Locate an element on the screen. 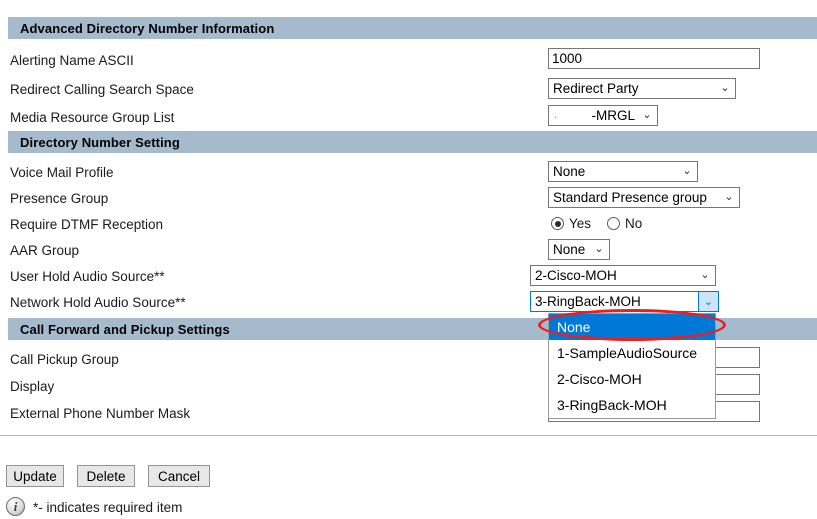  media-resource-group-list-value: -MRGL is located at coordinates (613, 115).